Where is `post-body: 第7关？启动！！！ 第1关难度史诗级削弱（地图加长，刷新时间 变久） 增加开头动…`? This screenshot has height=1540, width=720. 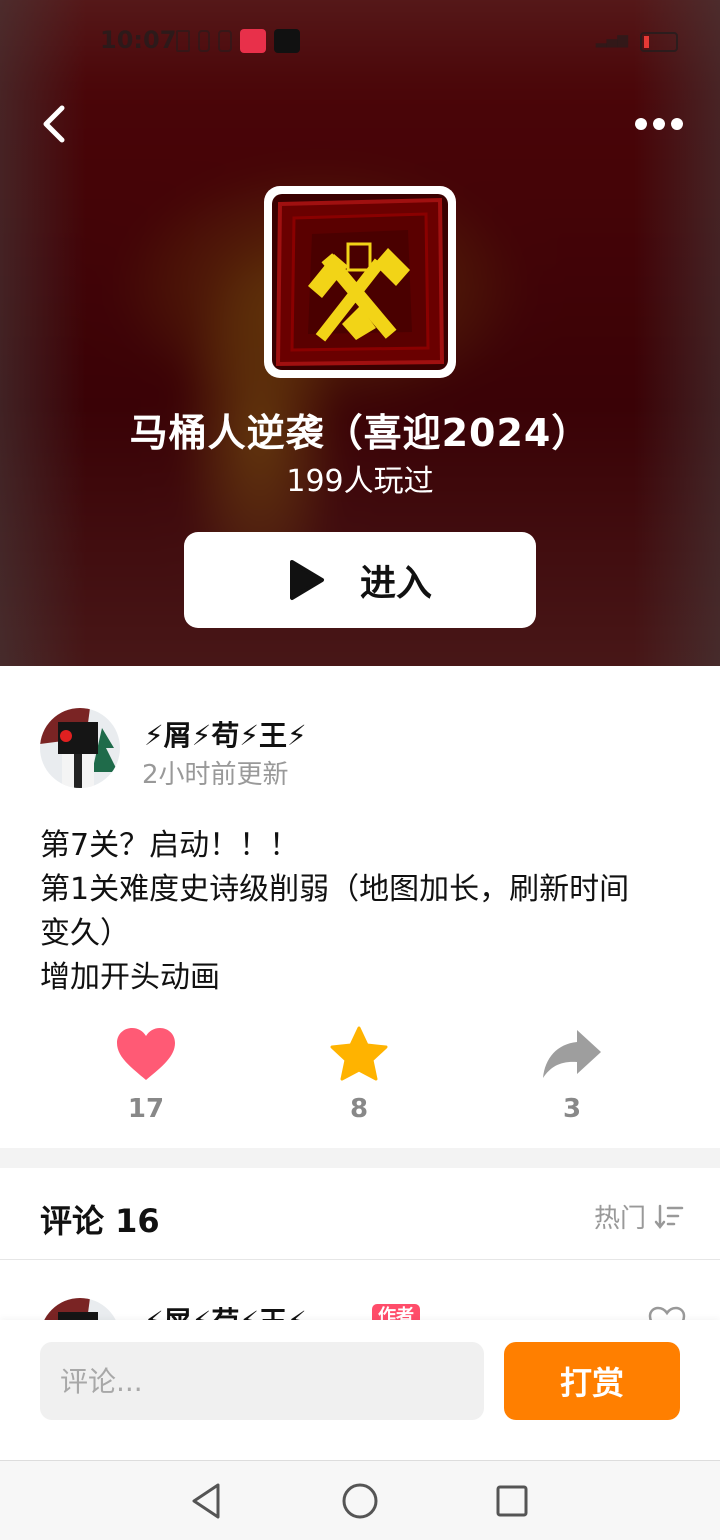 post-body: 第7关？启动！！！ 第1关难度史诗级削弱（地图加长，刷新时间 变久） 增加开头动… is located at coordinates (360, 912).